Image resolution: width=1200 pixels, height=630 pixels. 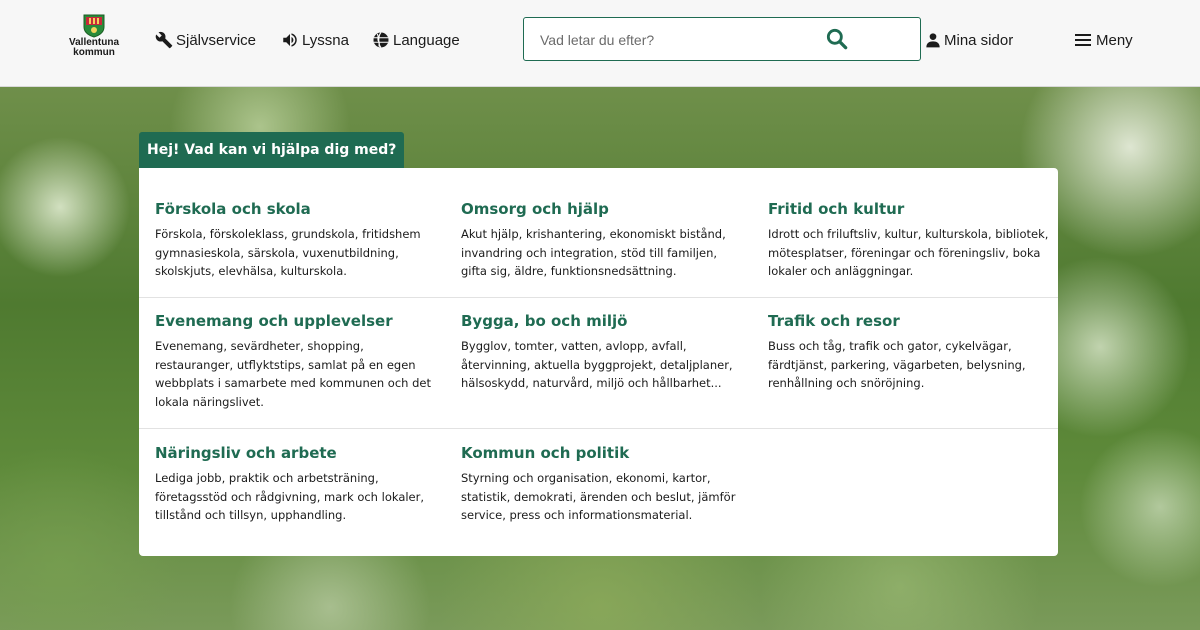 I want to click on selfservice-label: Självservice, so click(x=216, y=40).